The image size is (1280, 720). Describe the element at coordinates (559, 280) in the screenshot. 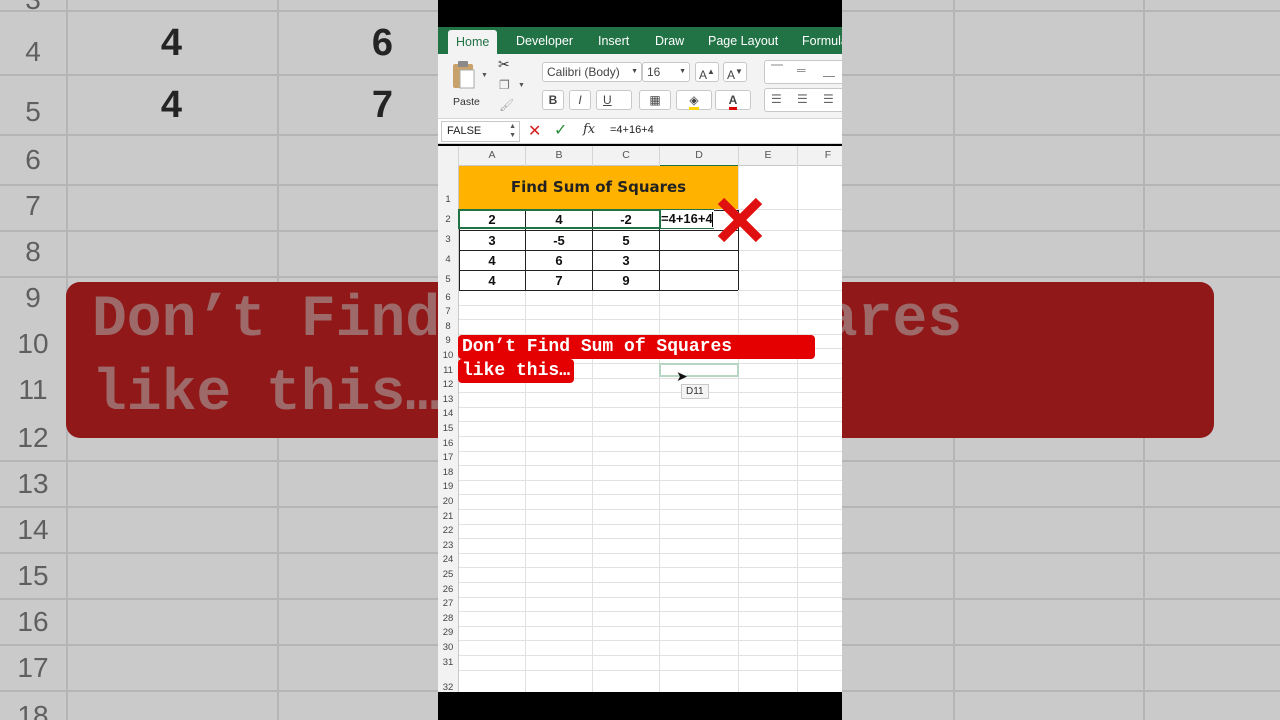

I see `cell-b5: 7` at that location.